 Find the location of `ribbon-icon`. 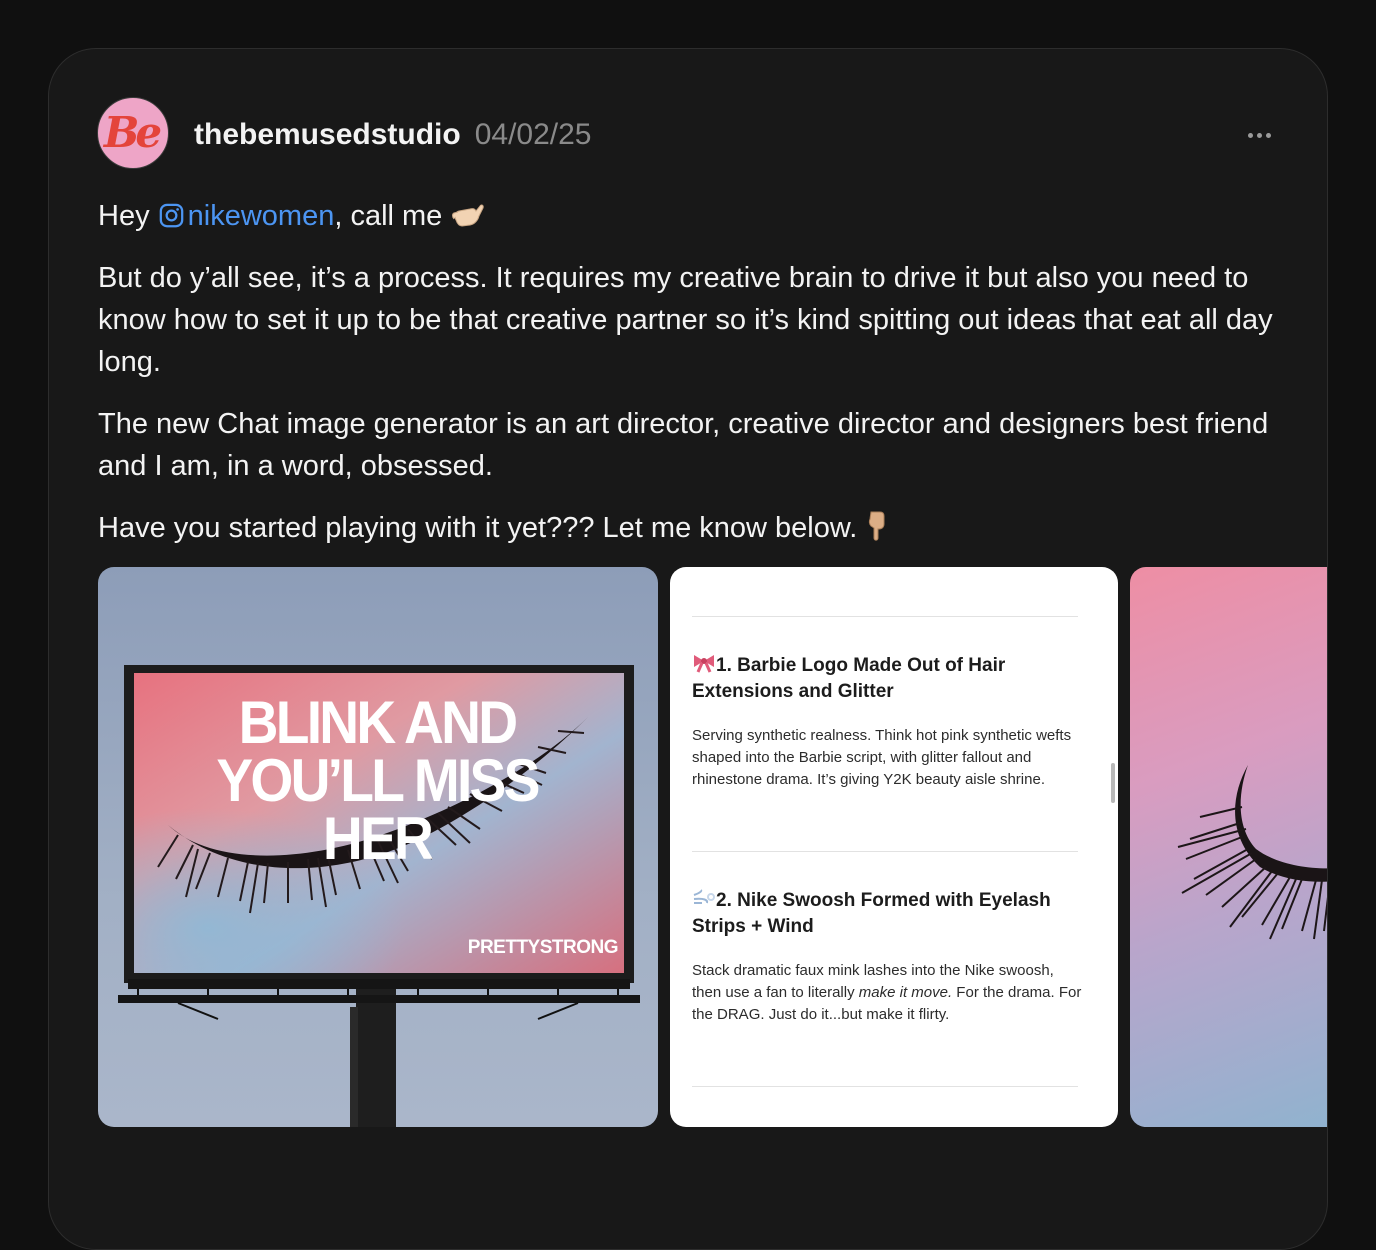

ribbon-icon is located at coordinates (704, 664).